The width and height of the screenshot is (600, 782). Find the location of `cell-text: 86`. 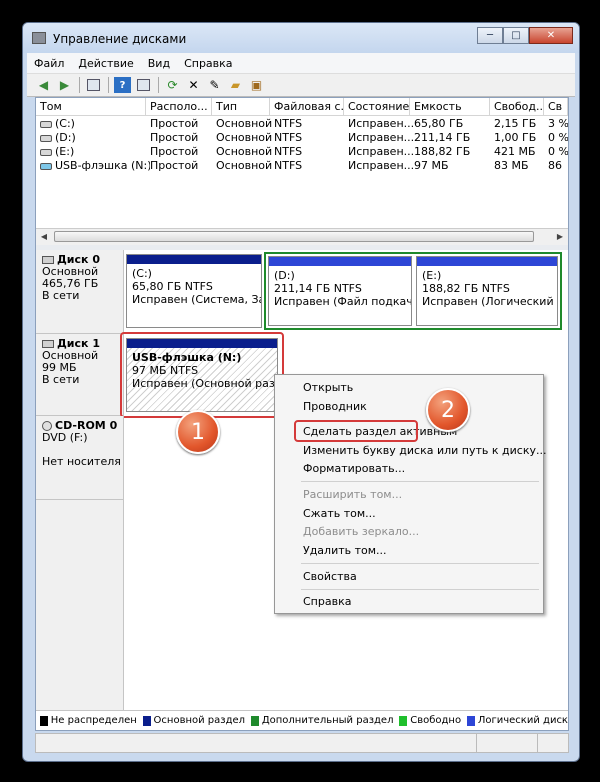

cell-text: 86 is located at coordinates (555, 165).